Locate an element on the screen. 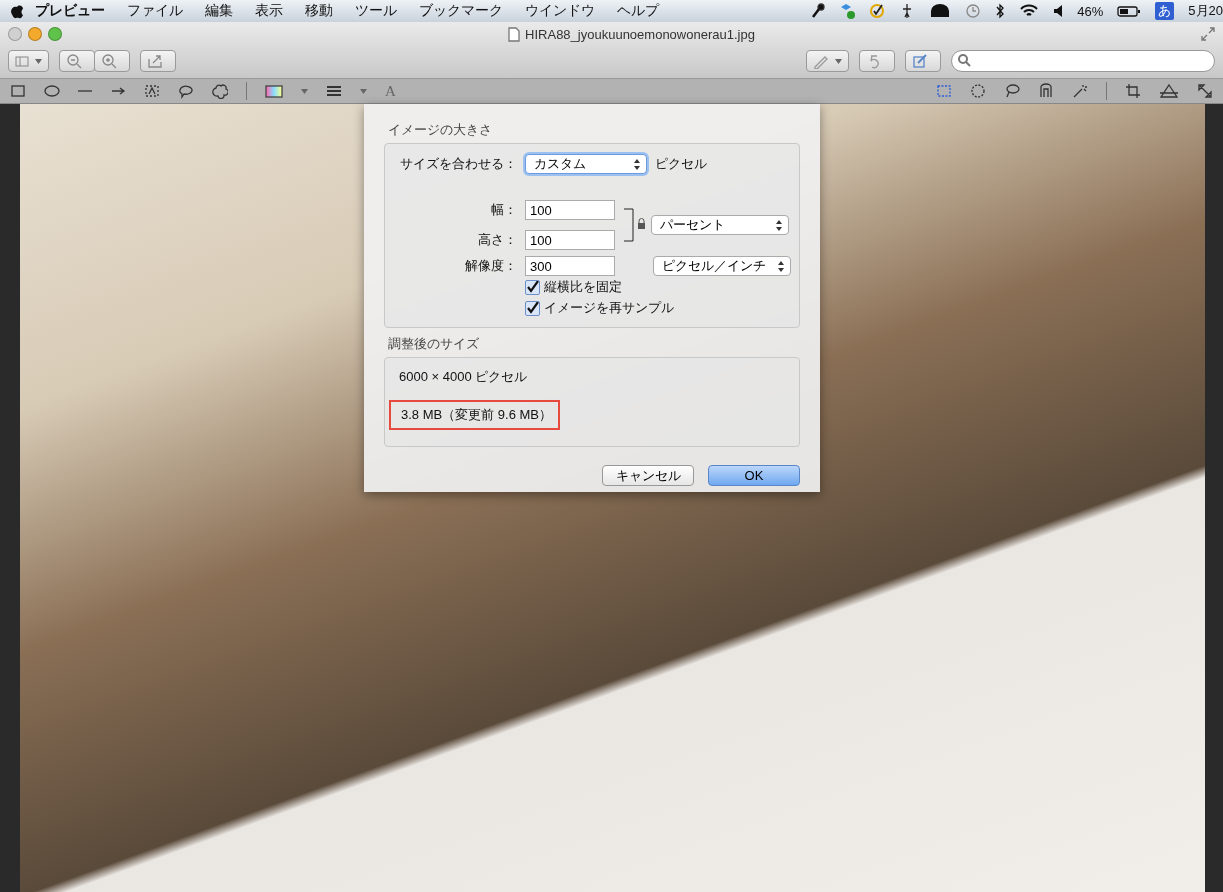  cancel-button: キャンセル is located at coordinates (648, 475).